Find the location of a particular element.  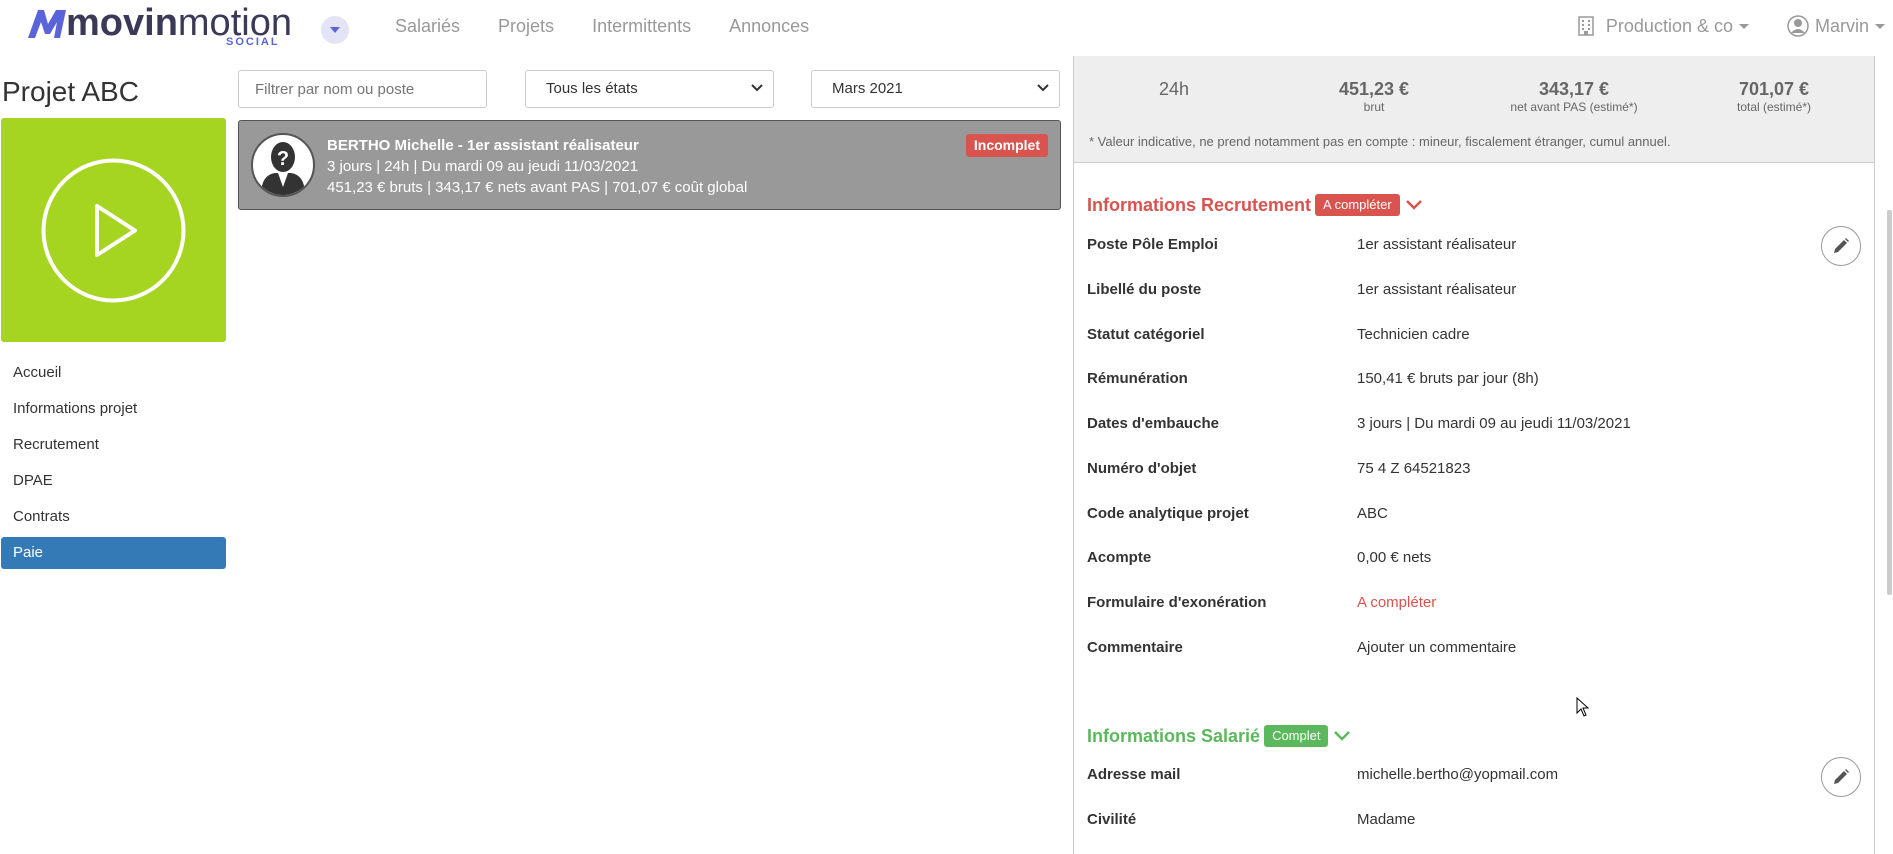

summary-net: 343,17 € net avant PAS (estimé*) is located at coordinates (1574, 96).